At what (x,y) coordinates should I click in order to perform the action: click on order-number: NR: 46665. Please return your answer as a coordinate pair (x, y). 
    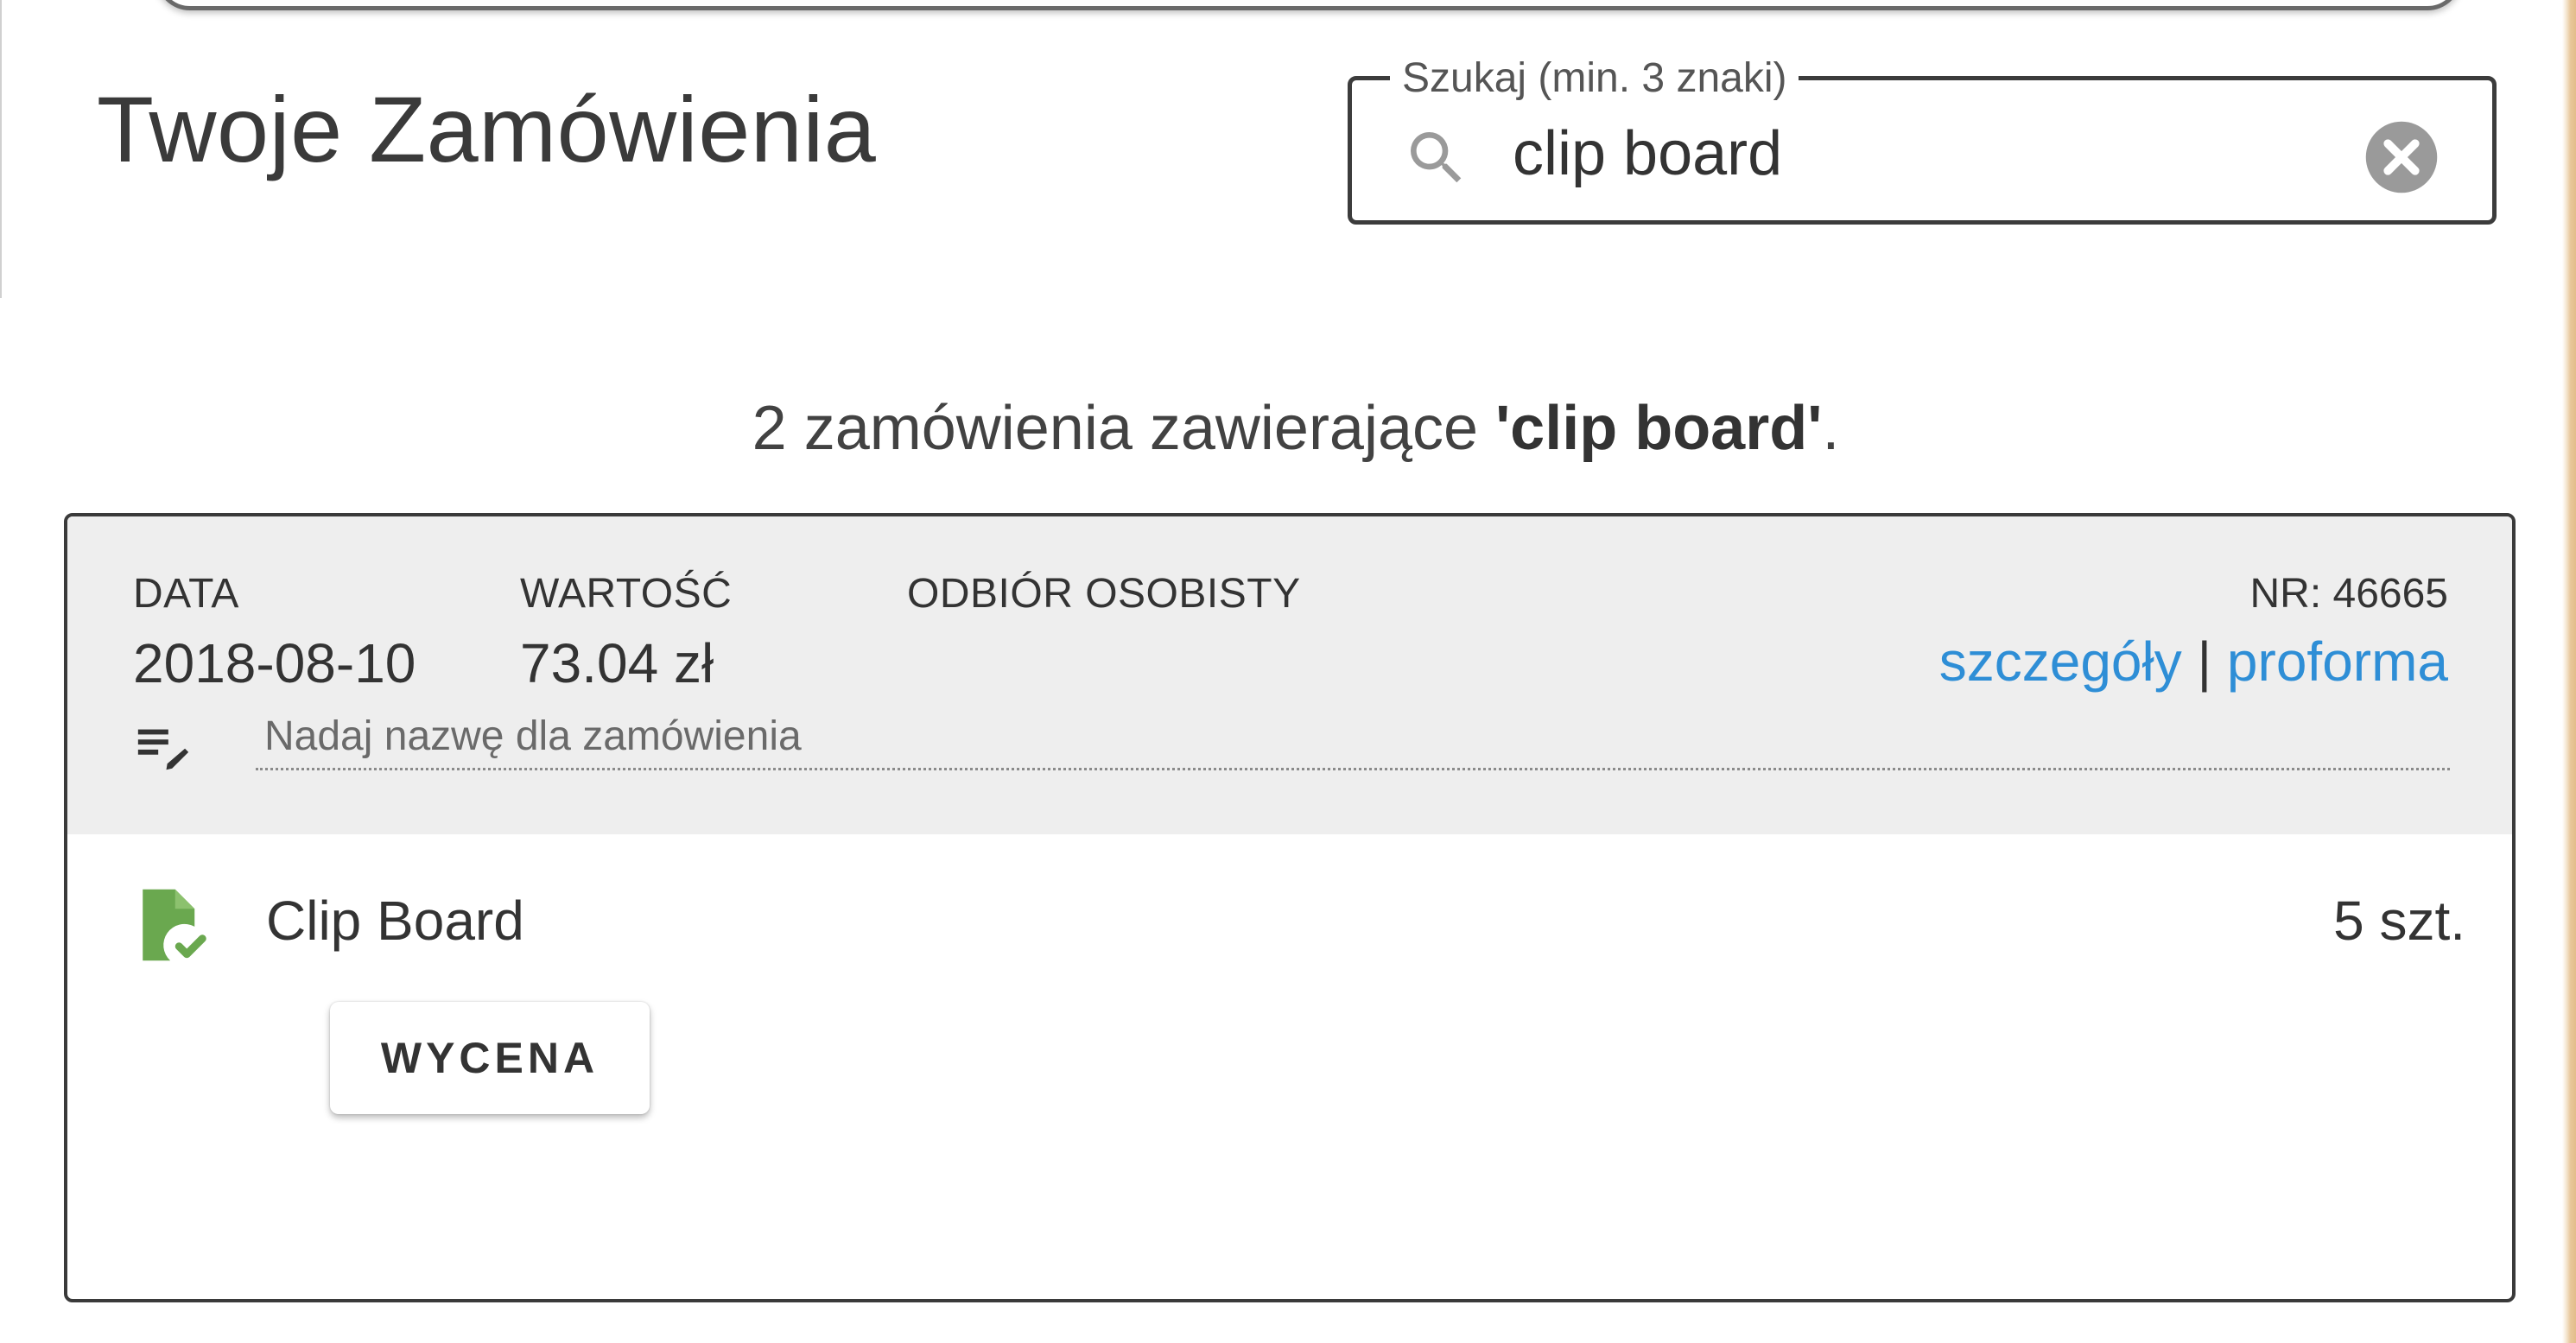
    Looking at the image, I should click on (2348, 594).